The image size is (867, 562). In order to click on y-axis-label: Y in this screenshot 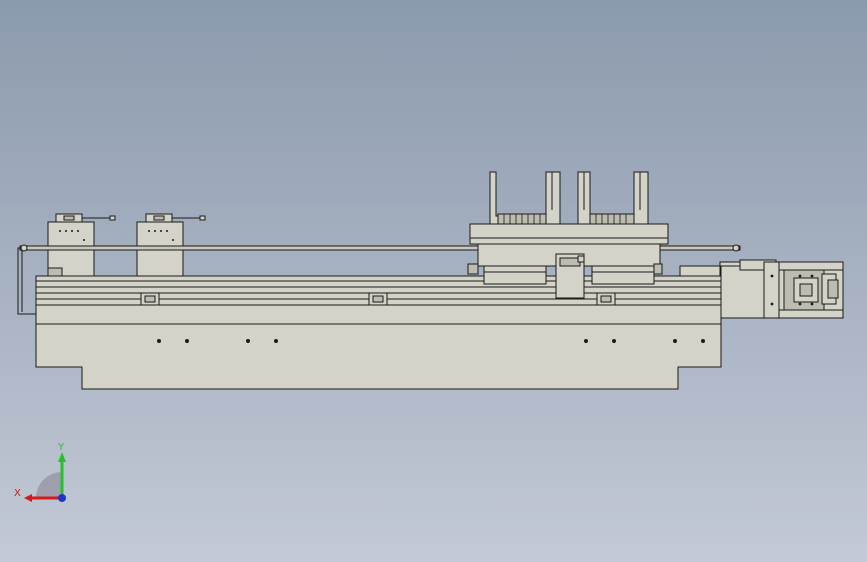, I will do `click(61, 447)`.